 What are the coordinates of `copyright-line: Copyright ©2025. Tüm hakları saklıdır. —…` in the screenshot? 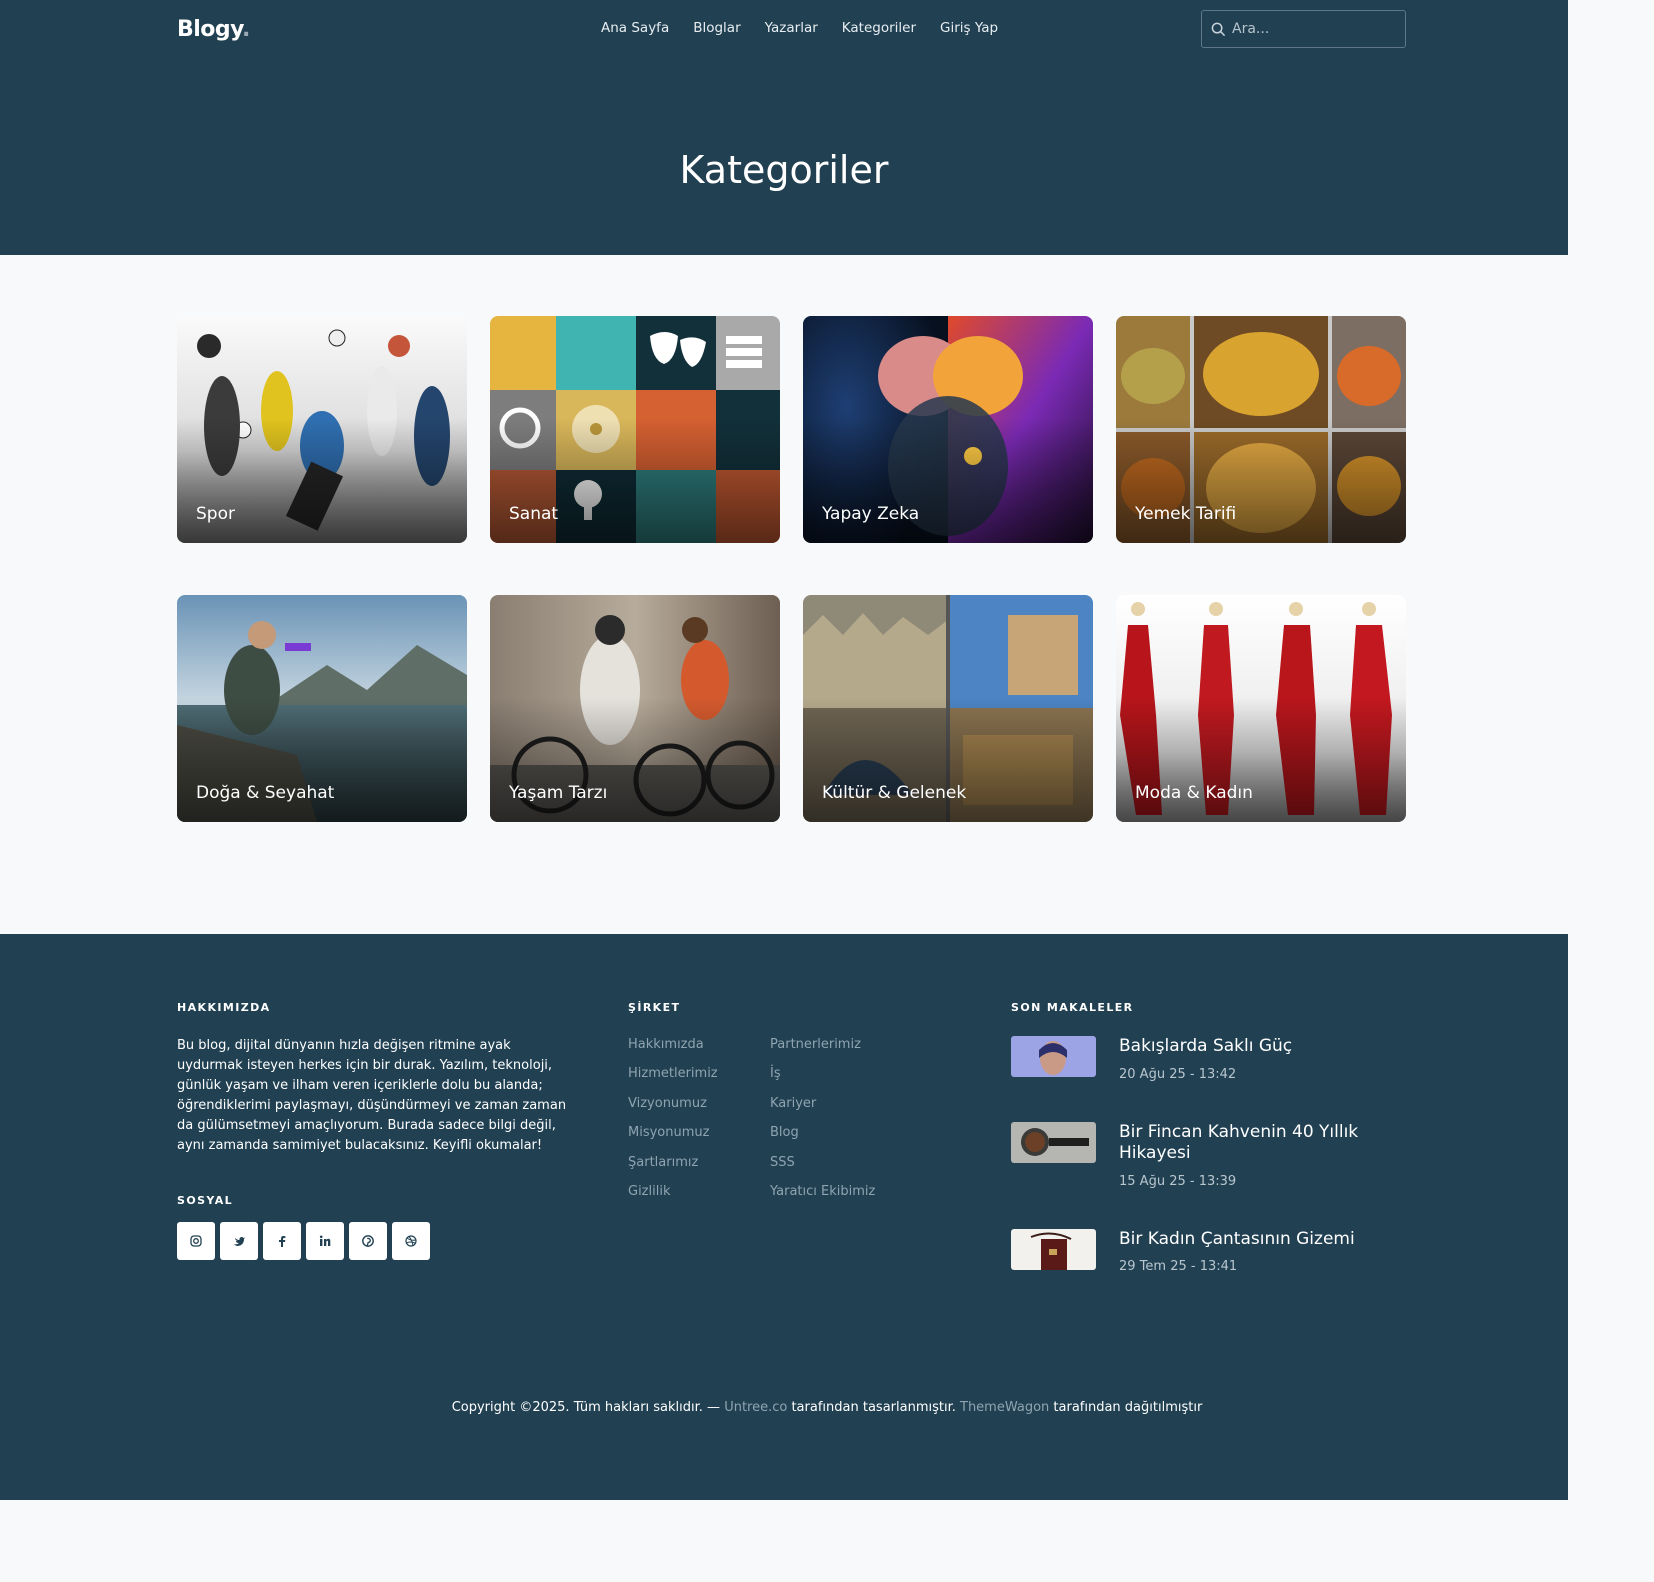 It's located at (827, 1407).